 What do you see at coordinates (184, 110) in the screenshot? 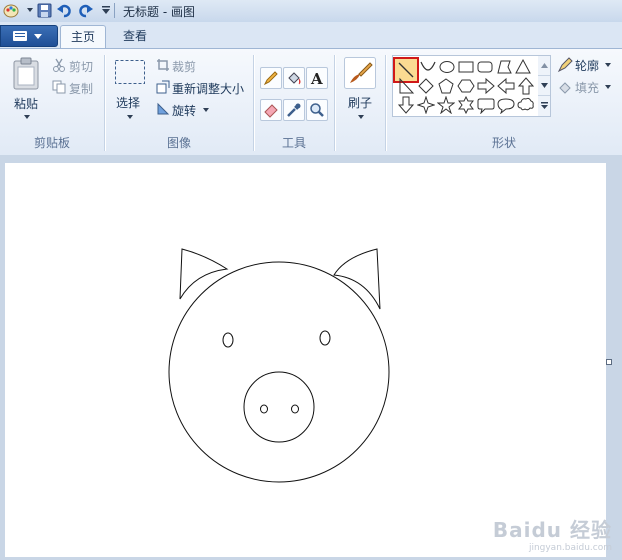
I see `rotate-button: 旋转` at bounding box center [184, 110].